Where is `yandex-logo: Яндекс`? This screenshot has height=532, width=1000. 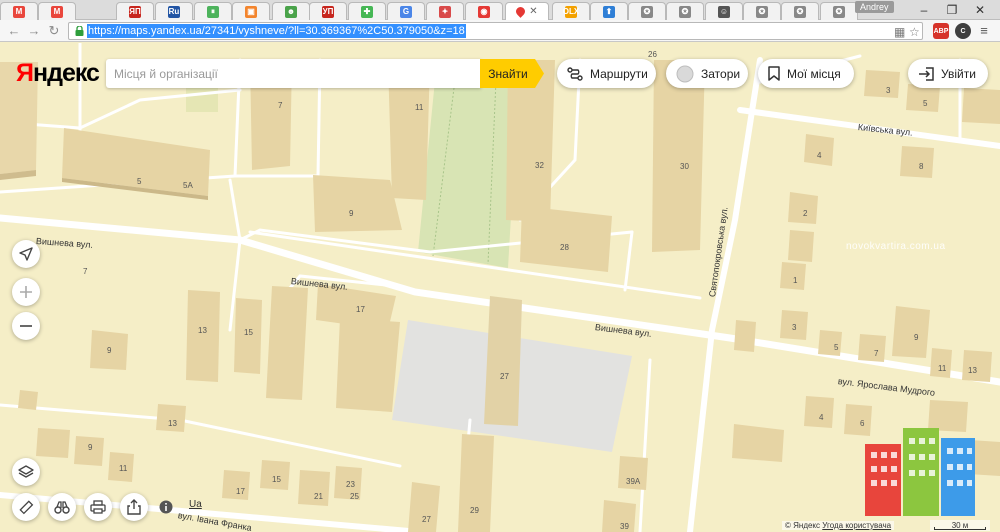
yandex-logo: Яндекс is located at coordinates (58, 73).